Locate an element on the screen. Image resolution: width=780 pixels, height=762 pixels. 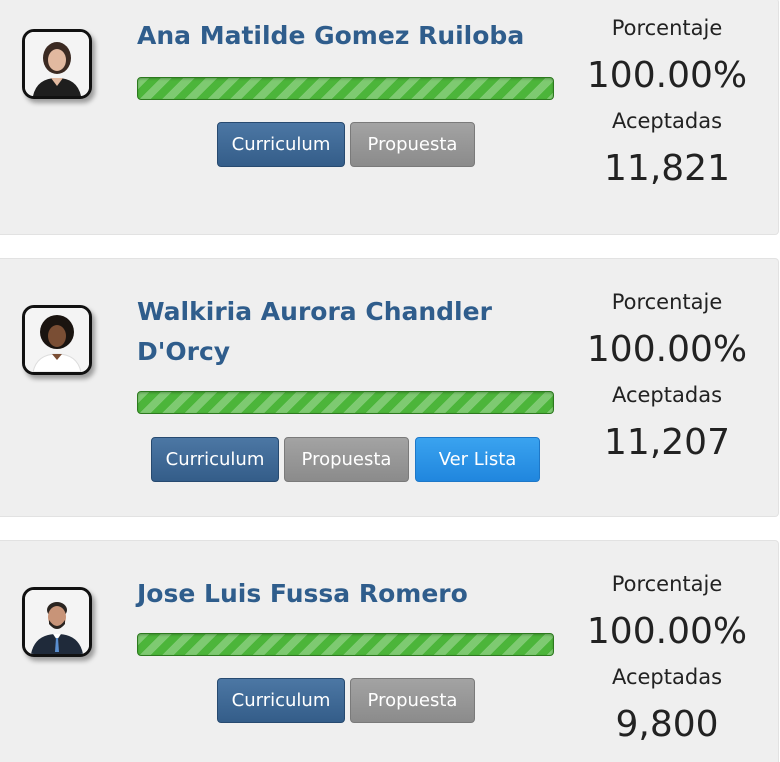
accepted-value: 11,821 is located at coordinates (667, 168).